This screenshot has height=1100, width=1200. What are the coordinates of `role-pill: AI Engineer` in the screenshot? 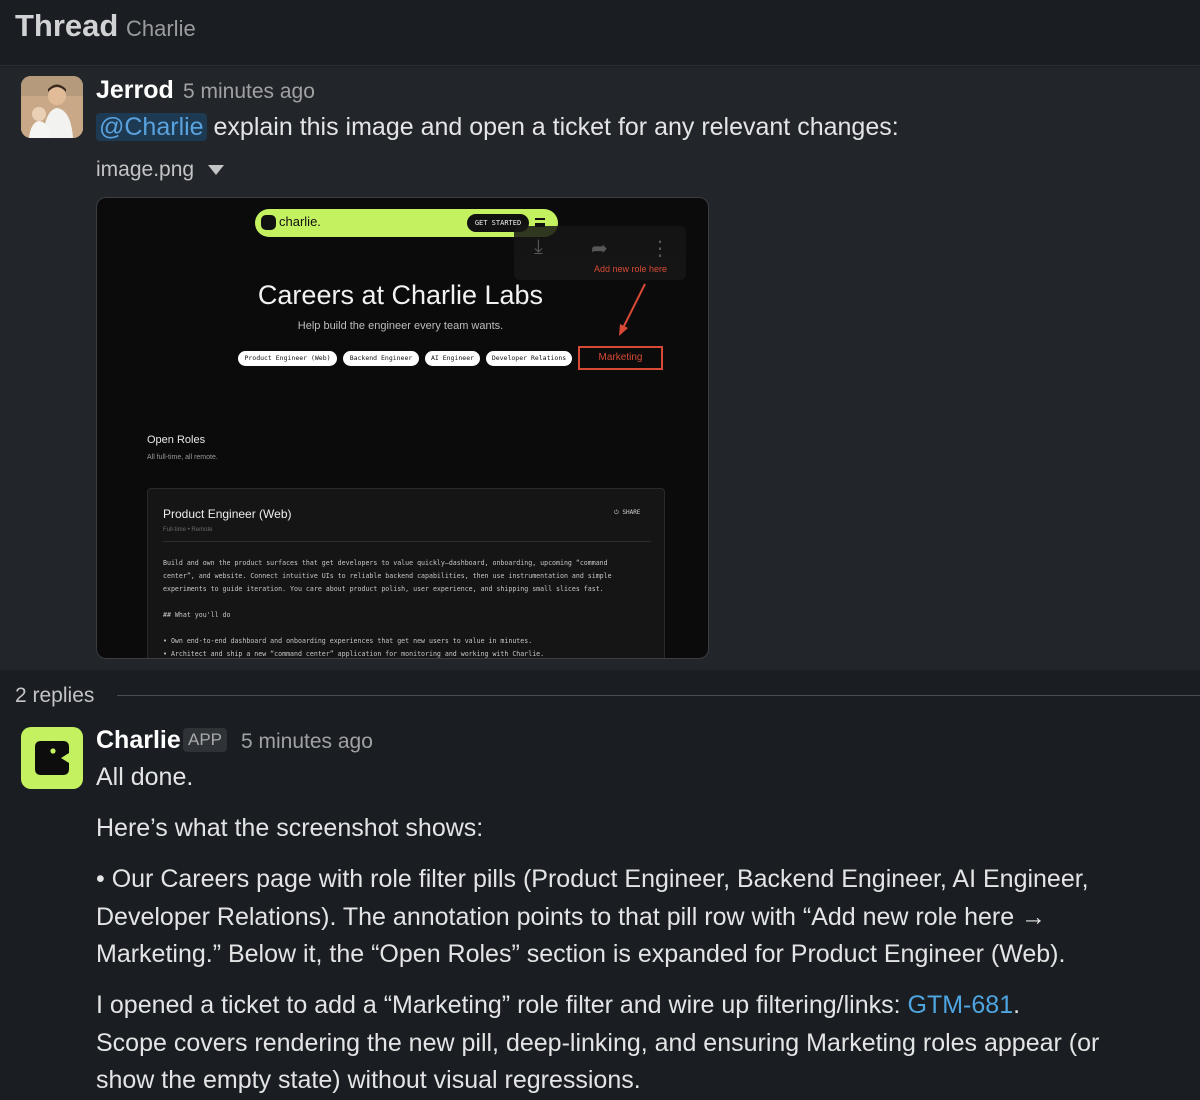 It's located at (452, 358).